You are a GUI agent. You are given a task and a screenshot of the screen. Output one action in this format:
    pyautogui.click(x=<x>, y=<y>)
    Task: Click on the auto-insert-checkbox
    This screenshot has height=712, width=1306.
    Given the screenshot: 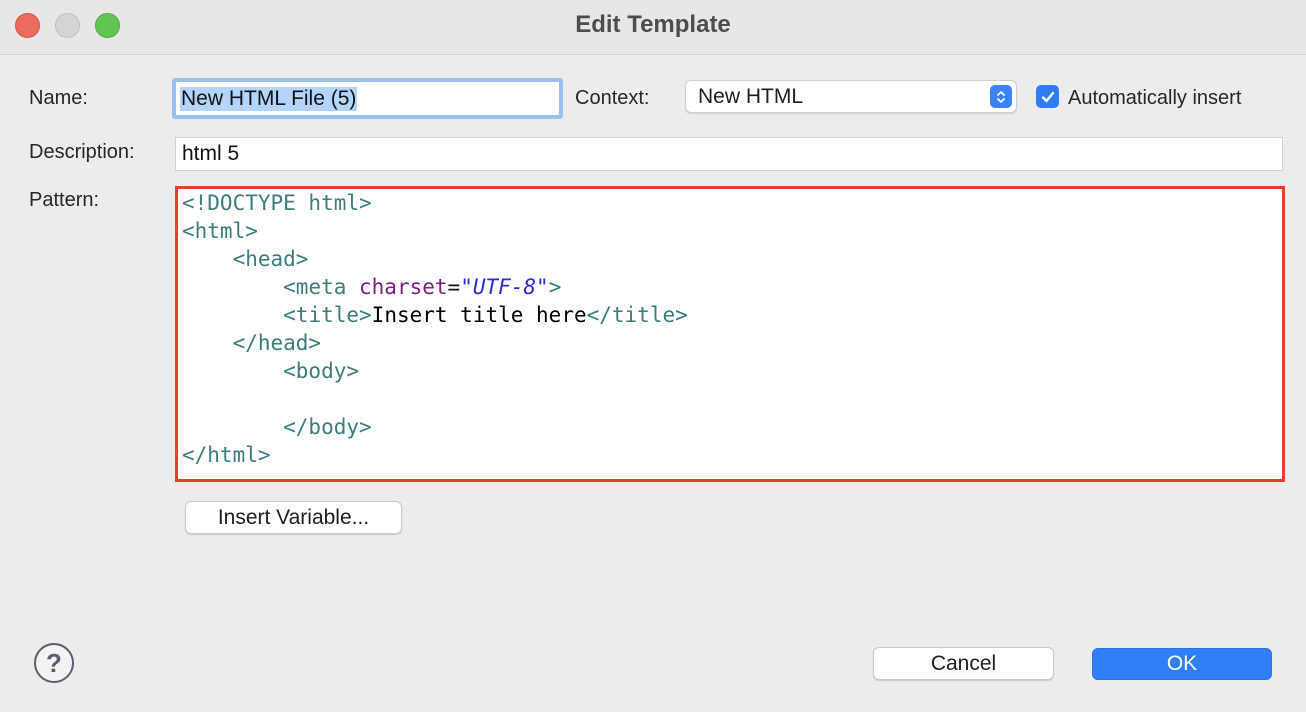 What is the action you would take?
    pyautogui.click(x=1047, y=96)
    